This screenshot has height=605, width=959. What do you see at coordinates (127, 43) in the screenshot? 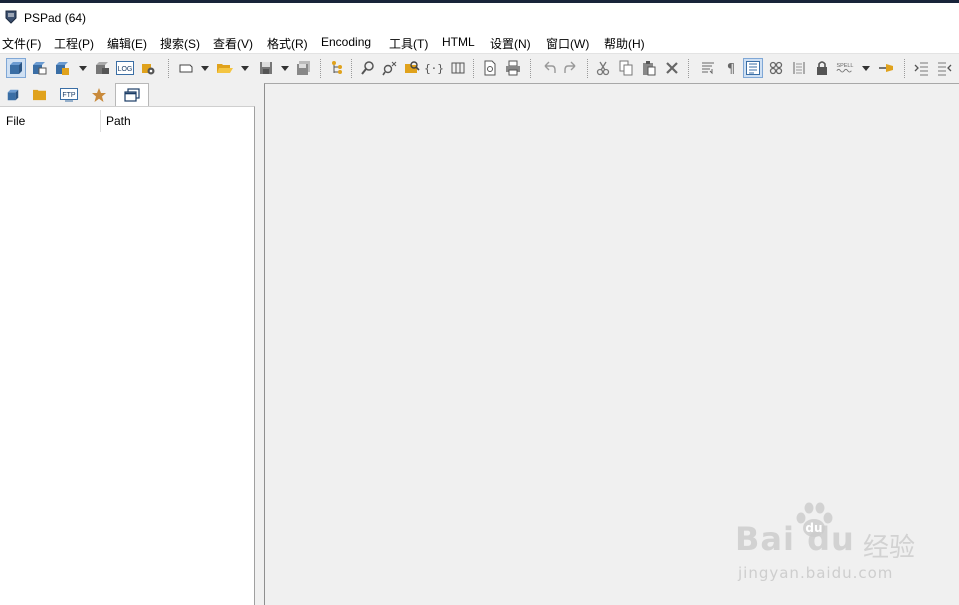
I see `menu-edit: 编辑(E)` at bounding box center [127, 43].